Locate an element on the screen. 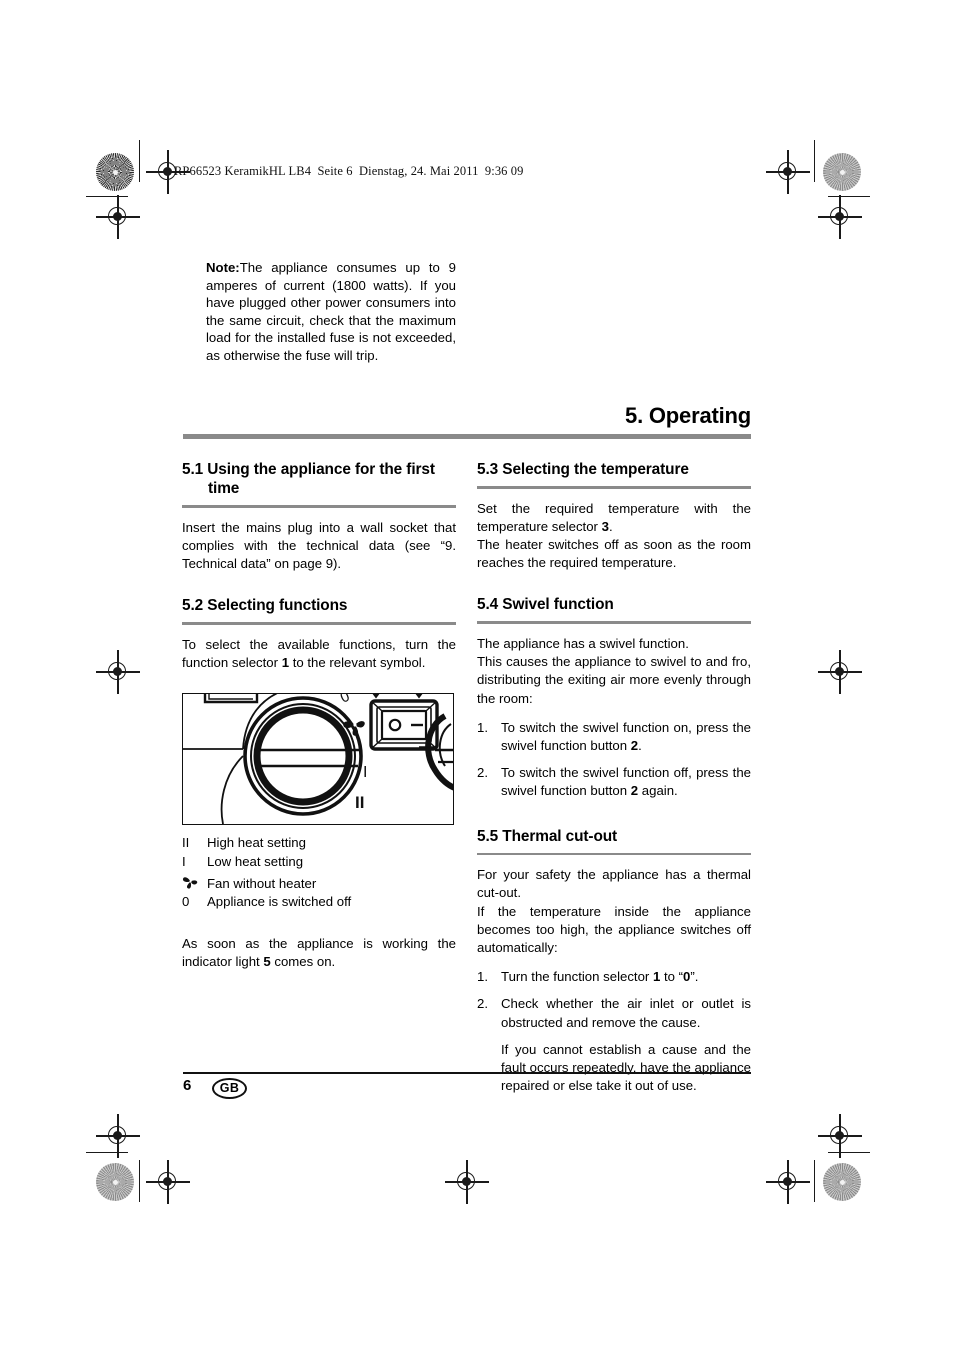 The width and height of the screenshot is (954, 1351). legend-key-I: I is located at coordinates (184, 861).